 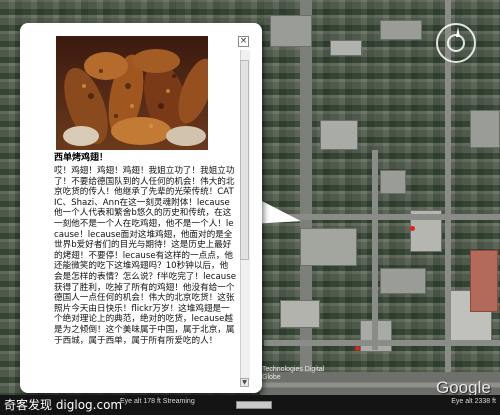 What do you see at coordinates (243, 41) in the screenshot?
I see `close-button: ×` at bounding box center [243, 41].